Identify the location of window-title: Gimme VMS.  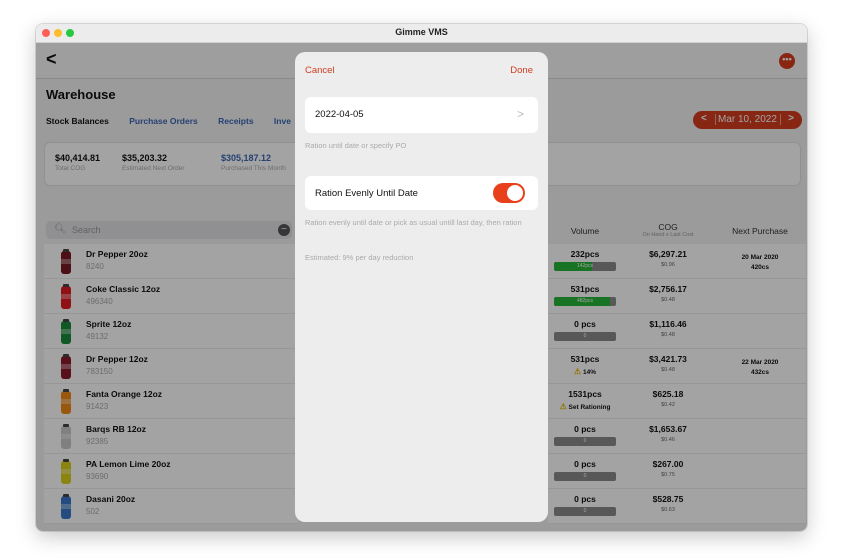
(421, 32).